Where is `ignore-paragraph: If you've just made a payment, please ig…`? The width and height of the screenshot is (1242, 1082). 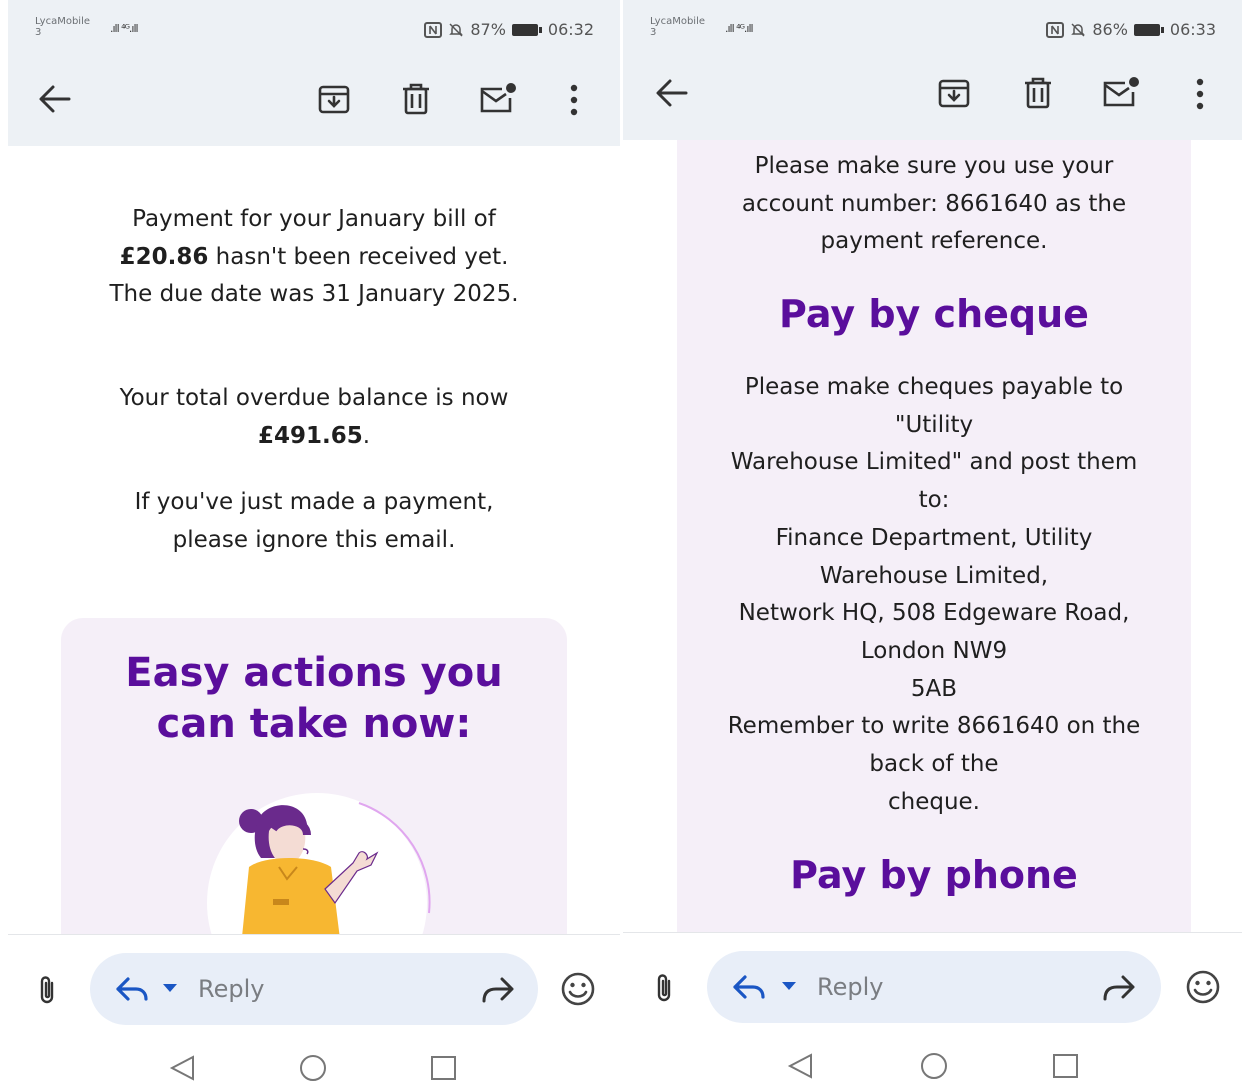
ignore-paragraph: If you've just made a payment, please ig… is located at coordinates (314, 521).